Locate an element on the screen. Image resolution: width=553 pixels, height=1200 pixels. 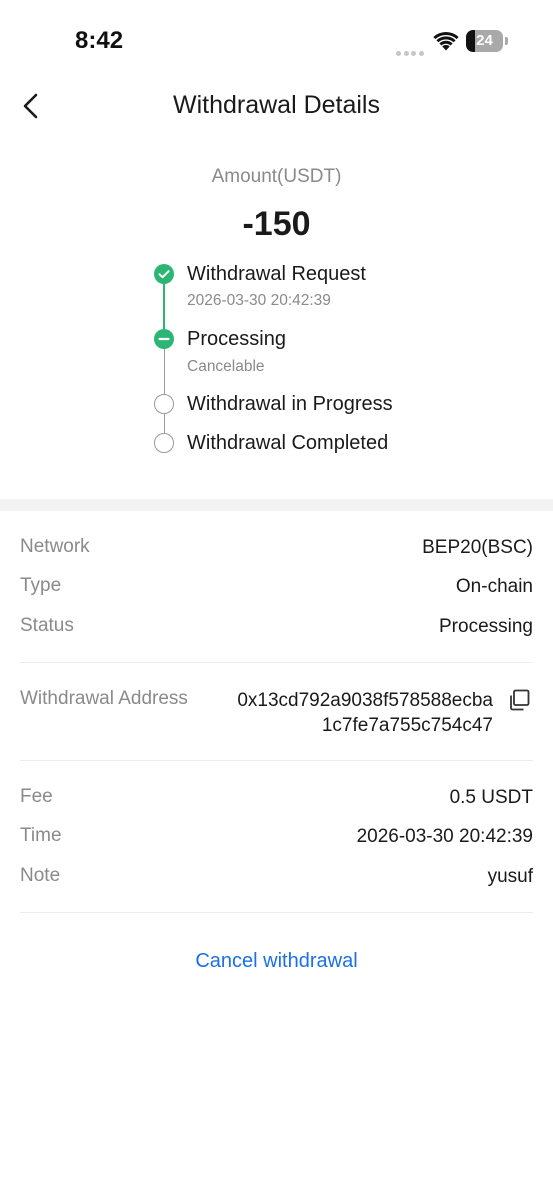
withdrawal-address-label: Withdrawal Address is located at coordinates (104, 698).